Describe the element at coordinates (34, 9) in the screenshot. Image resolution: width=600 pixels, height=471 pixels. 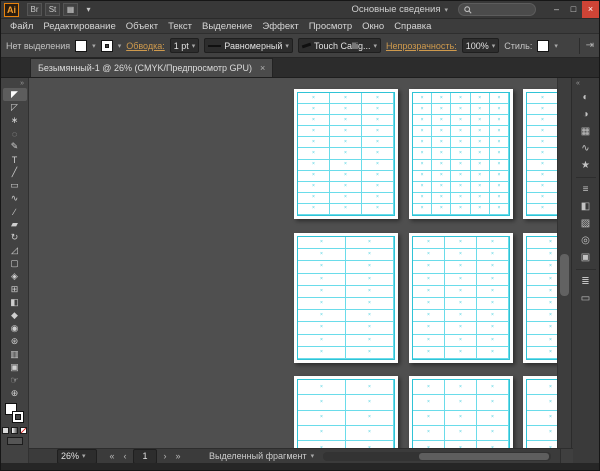
I see `bridge-icon: Br` at that location.